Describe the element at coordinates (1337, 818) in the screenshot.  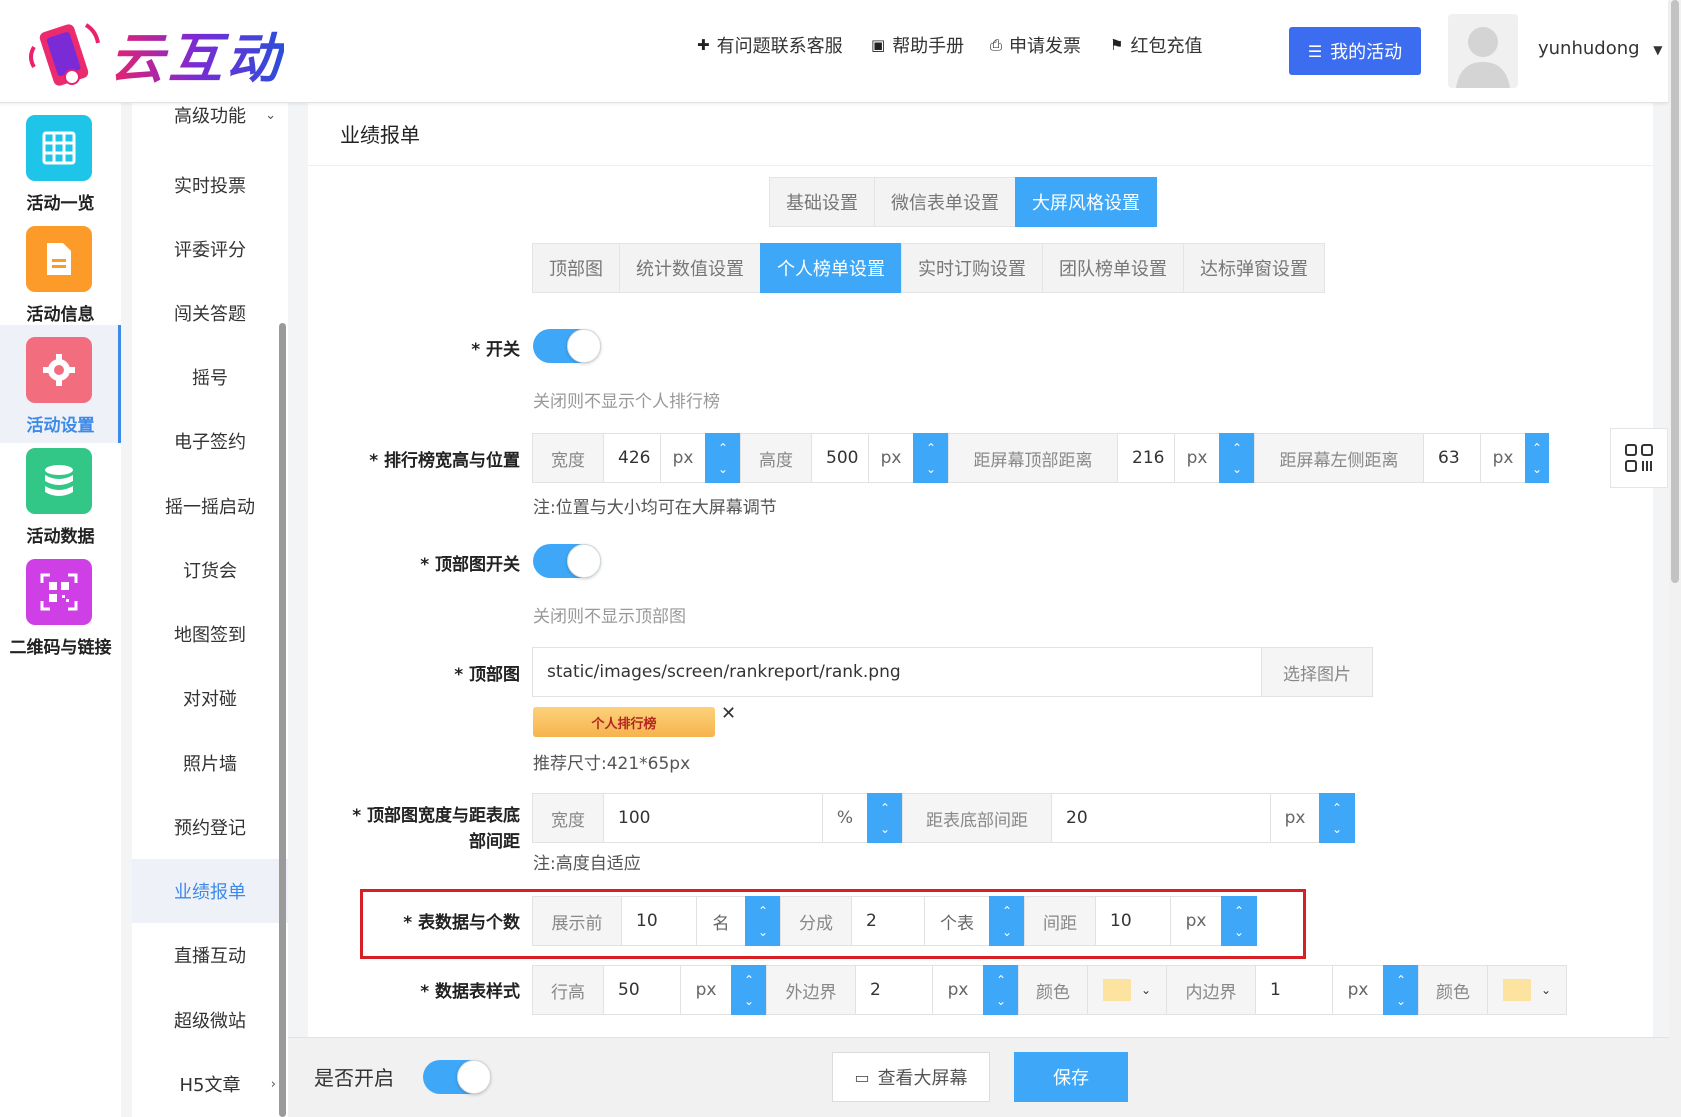
I see `bottom-gap-stepper: ⌃ ⌄` at that location.